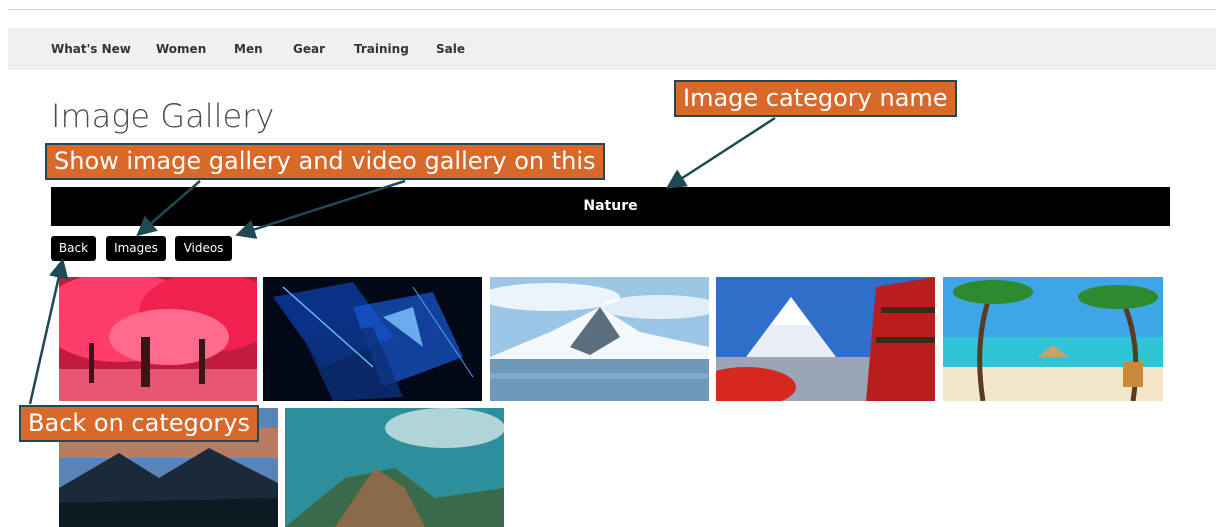 This screenshot has width=1216, height=527. Describe the element at coordinates (612, 49) in the screenshot. I see `main-navigation: What's New Women Men Gear Training Sale` at that location.